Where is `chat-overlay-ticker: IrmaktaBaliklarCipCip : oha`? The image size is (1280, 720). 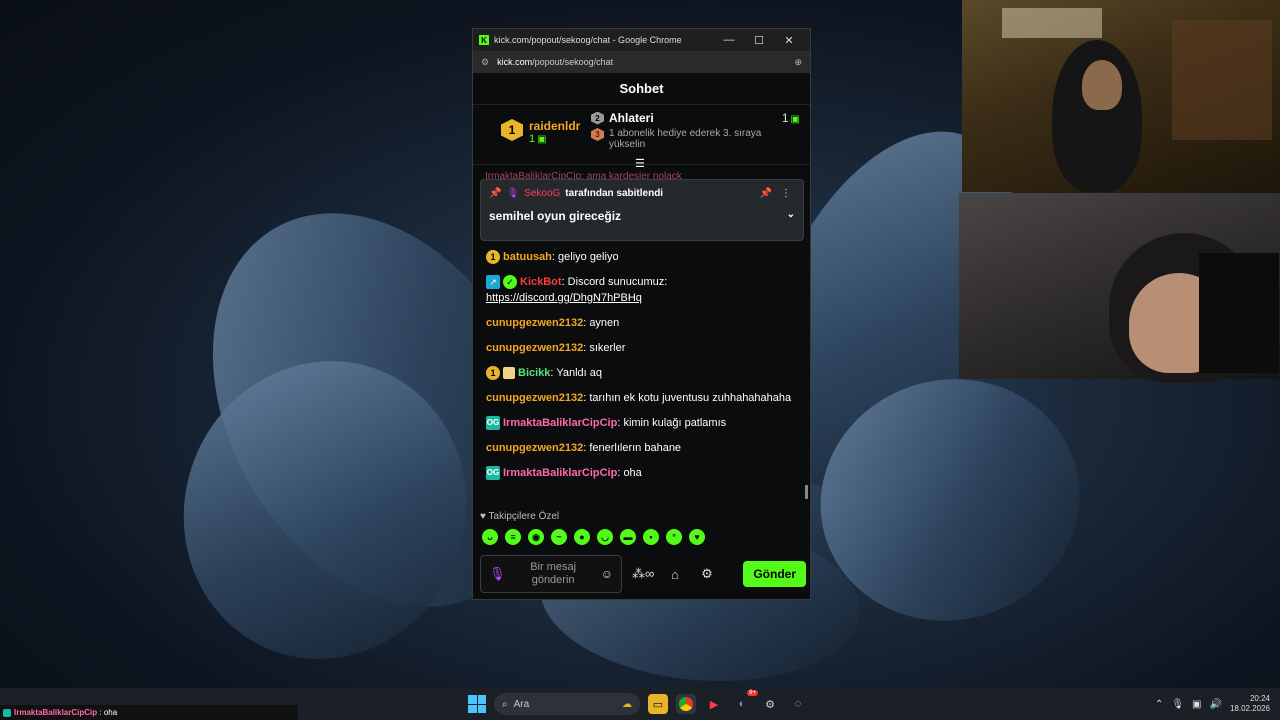 chat-overlay-ticker: IrmaktaBaliklarCipCip : oha is located at coordinates (149, 712).